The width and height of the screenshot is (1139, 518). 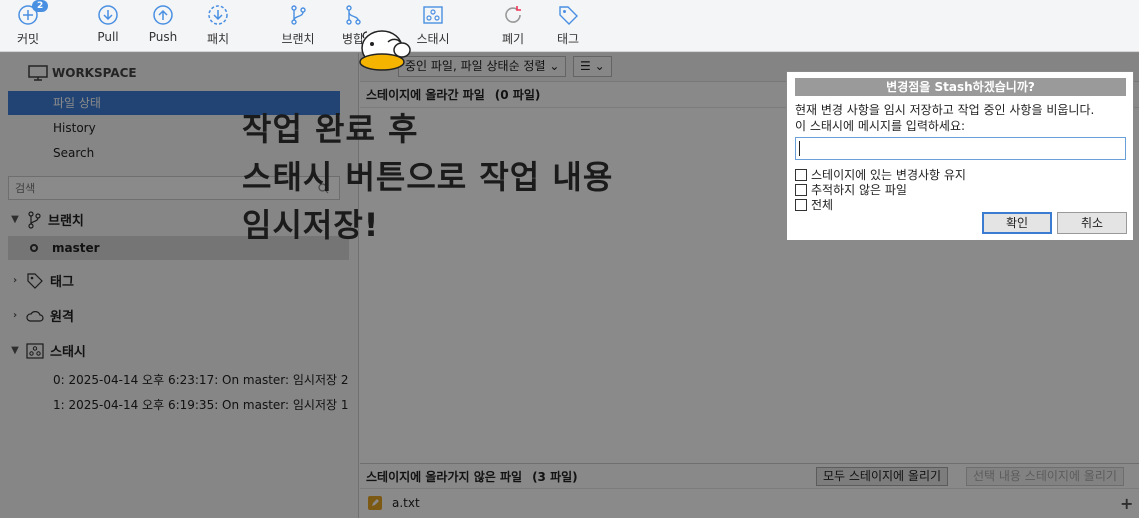 What do you see at coordinates (568, 39) in the screenshot?
I see `tag-label: 태그` at bounding box center [568, 39].